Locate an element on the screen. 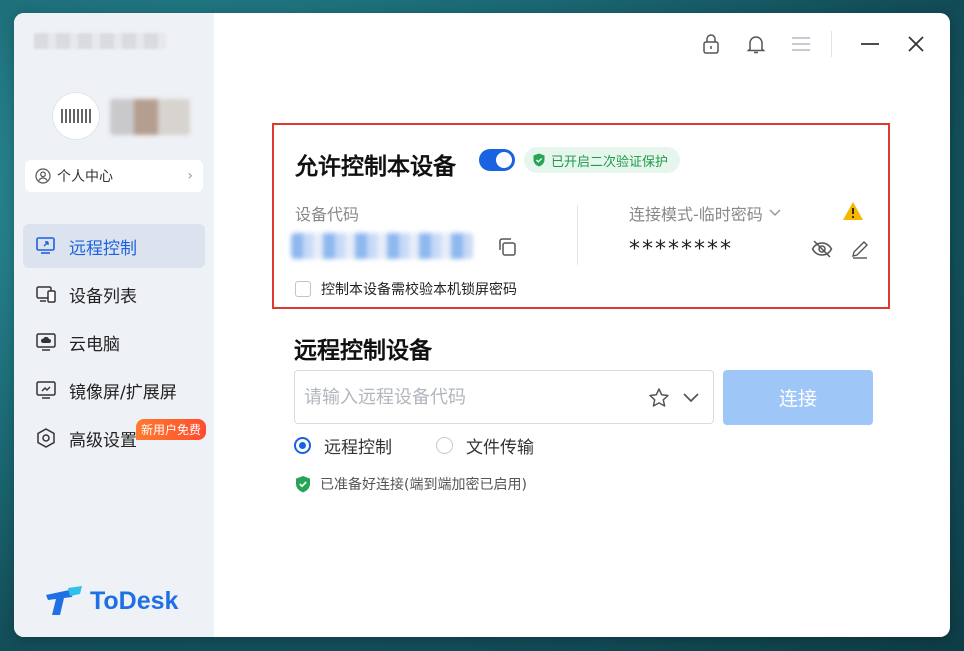  lock-icon is located at coordinates (711, 44).